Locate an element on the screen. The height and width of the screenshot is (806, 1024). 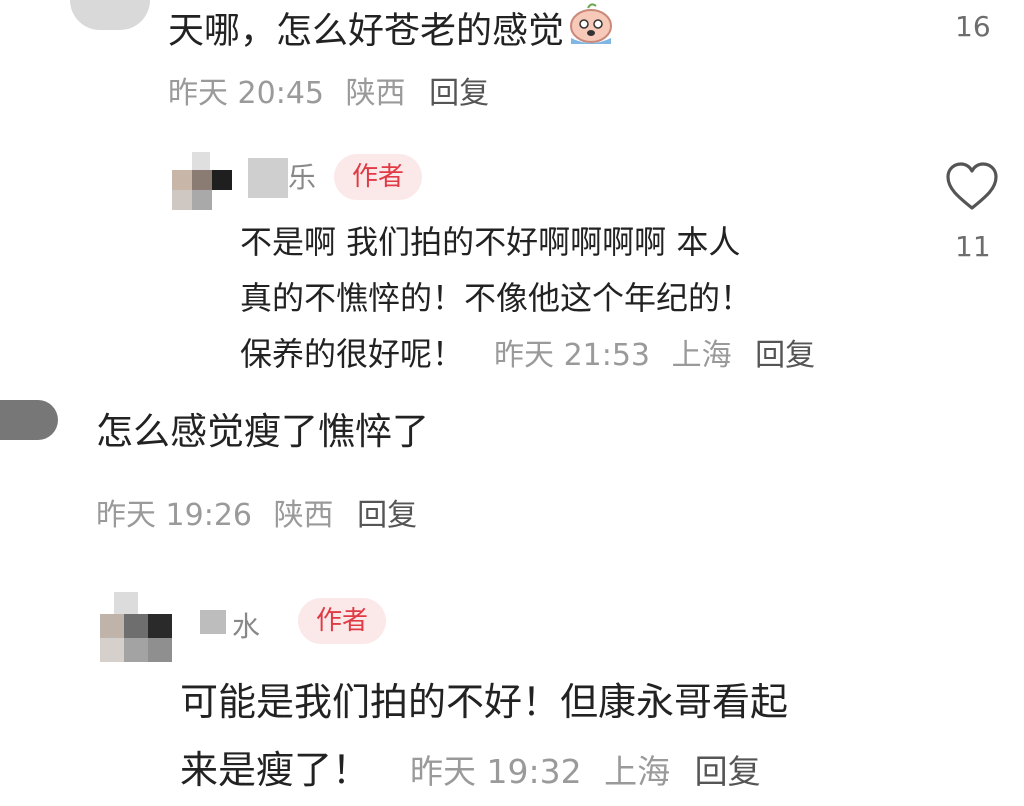
comment-meta: 昨天 21:53 上海 回复 is located at coordinates (654, 356).